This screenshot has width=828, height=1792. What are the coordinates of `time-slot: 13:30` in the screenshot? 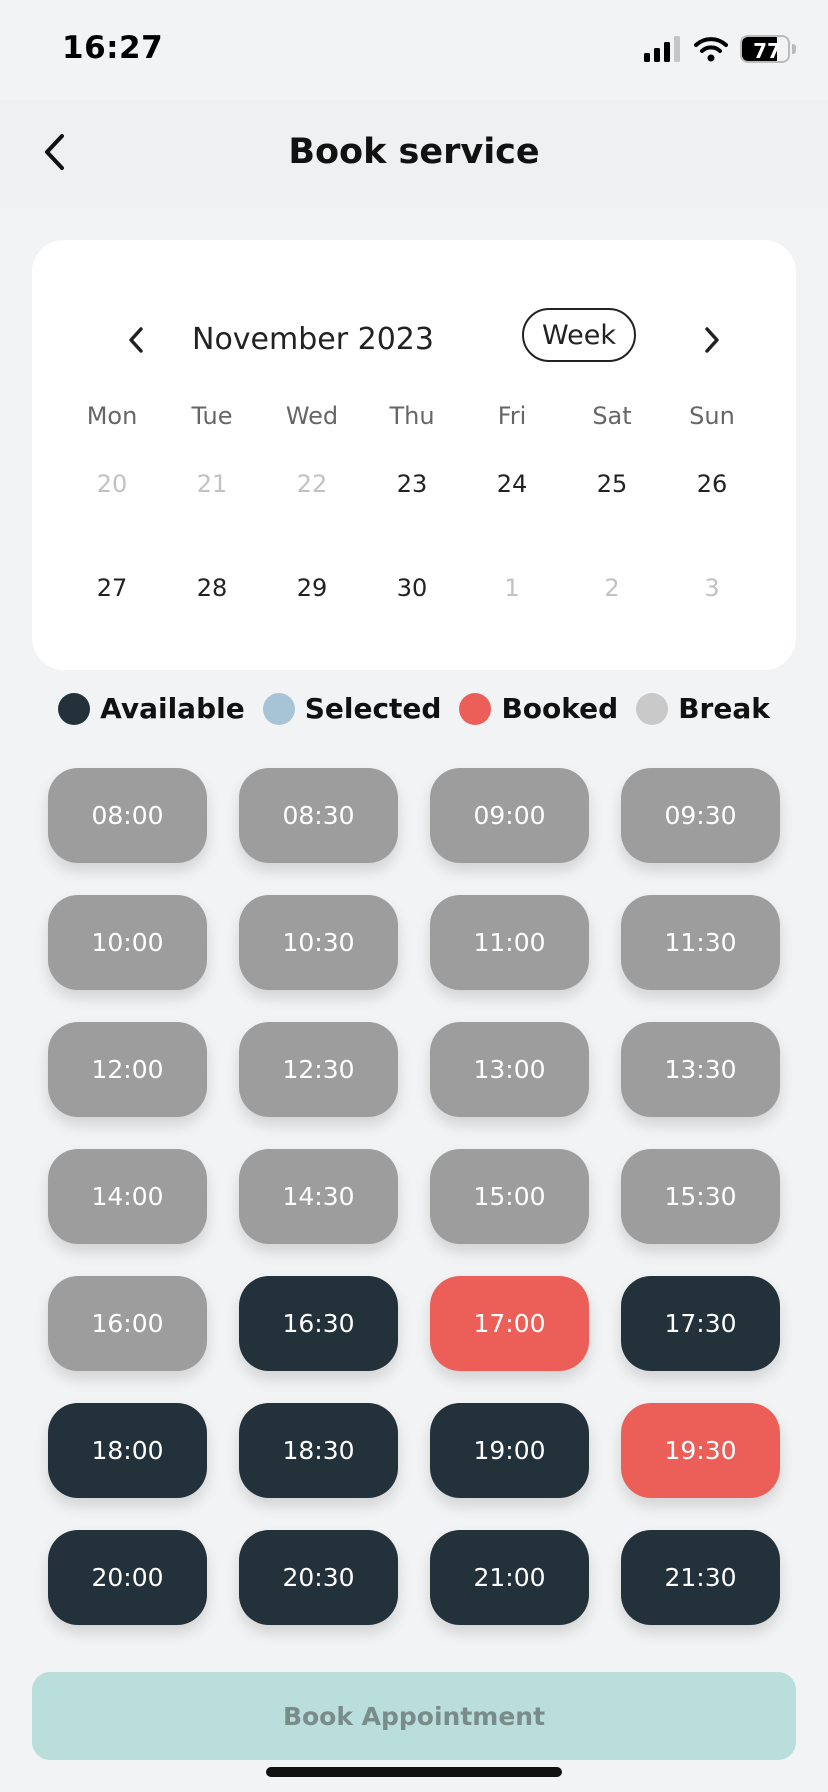 It's located at (700, 1069).